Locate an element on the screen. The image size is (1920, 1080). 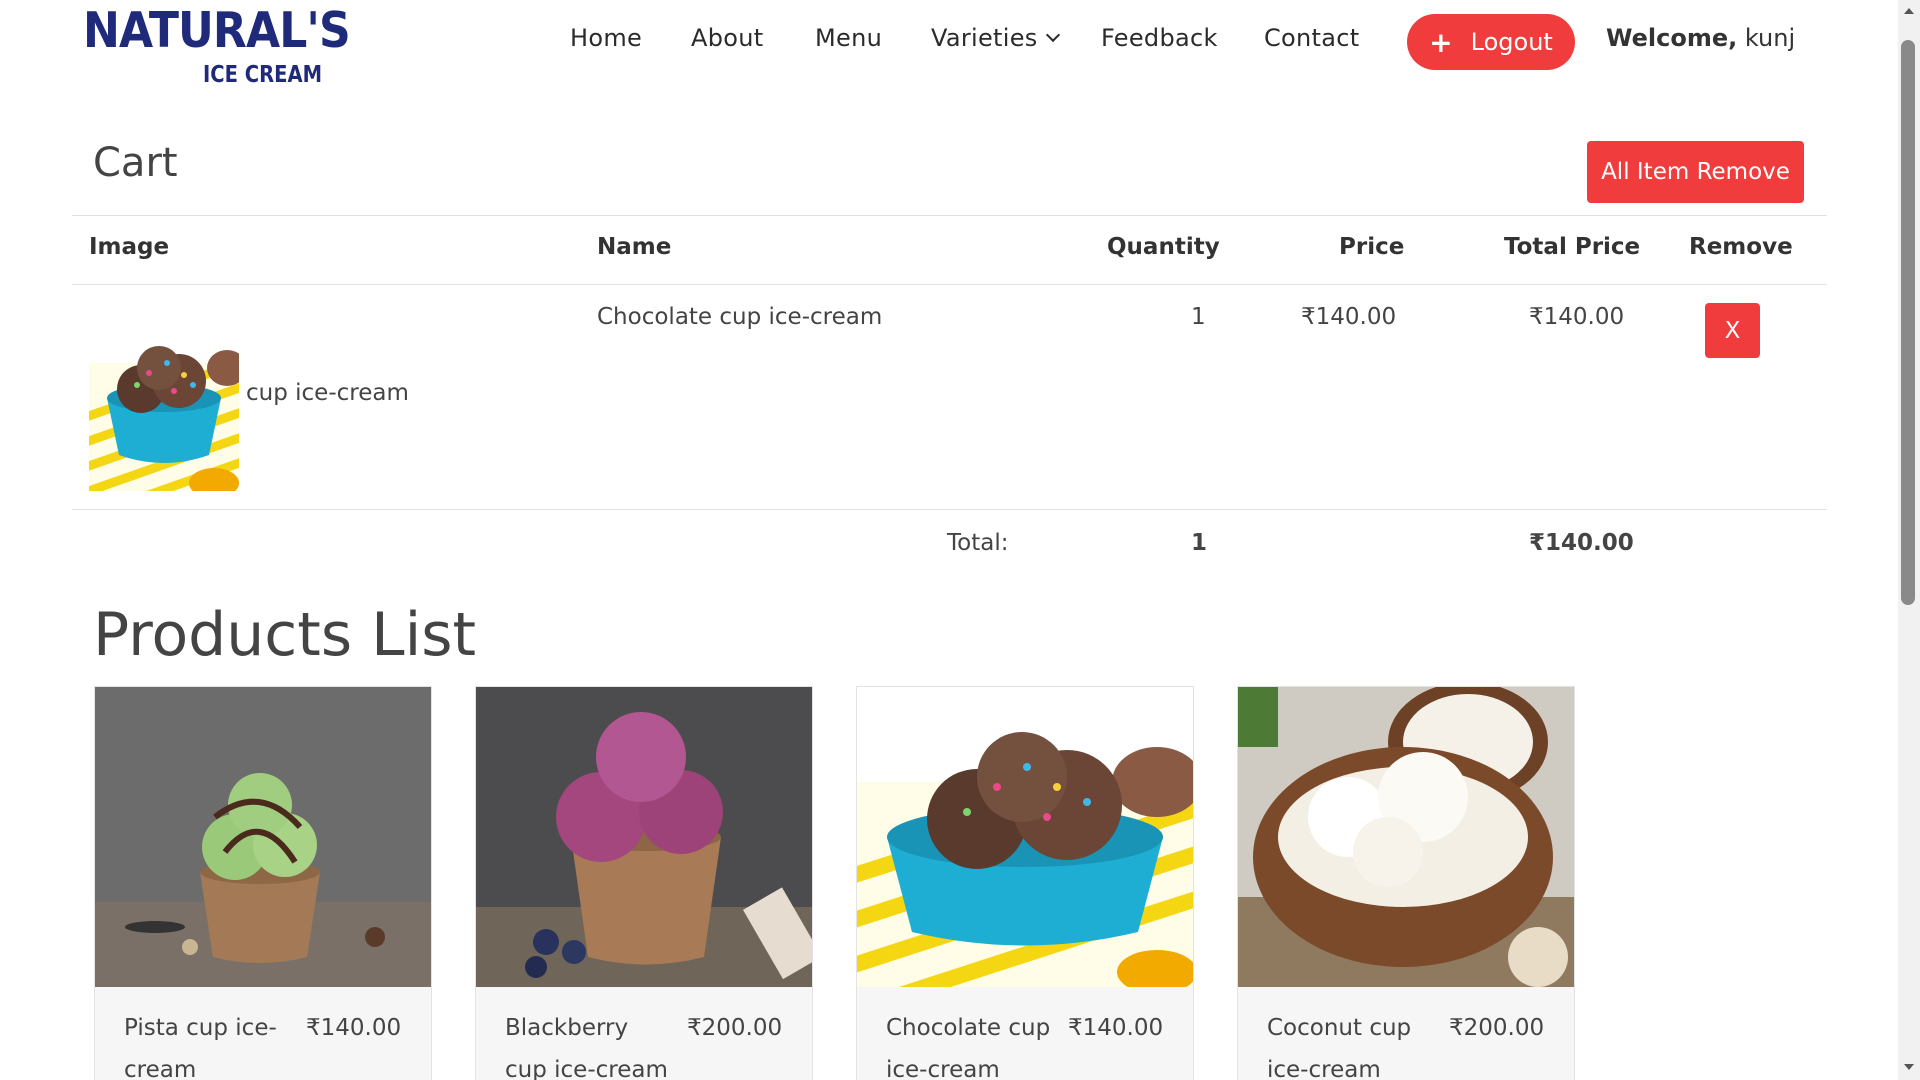
nav-contact: Contact is located at coordinates (1311, 38).